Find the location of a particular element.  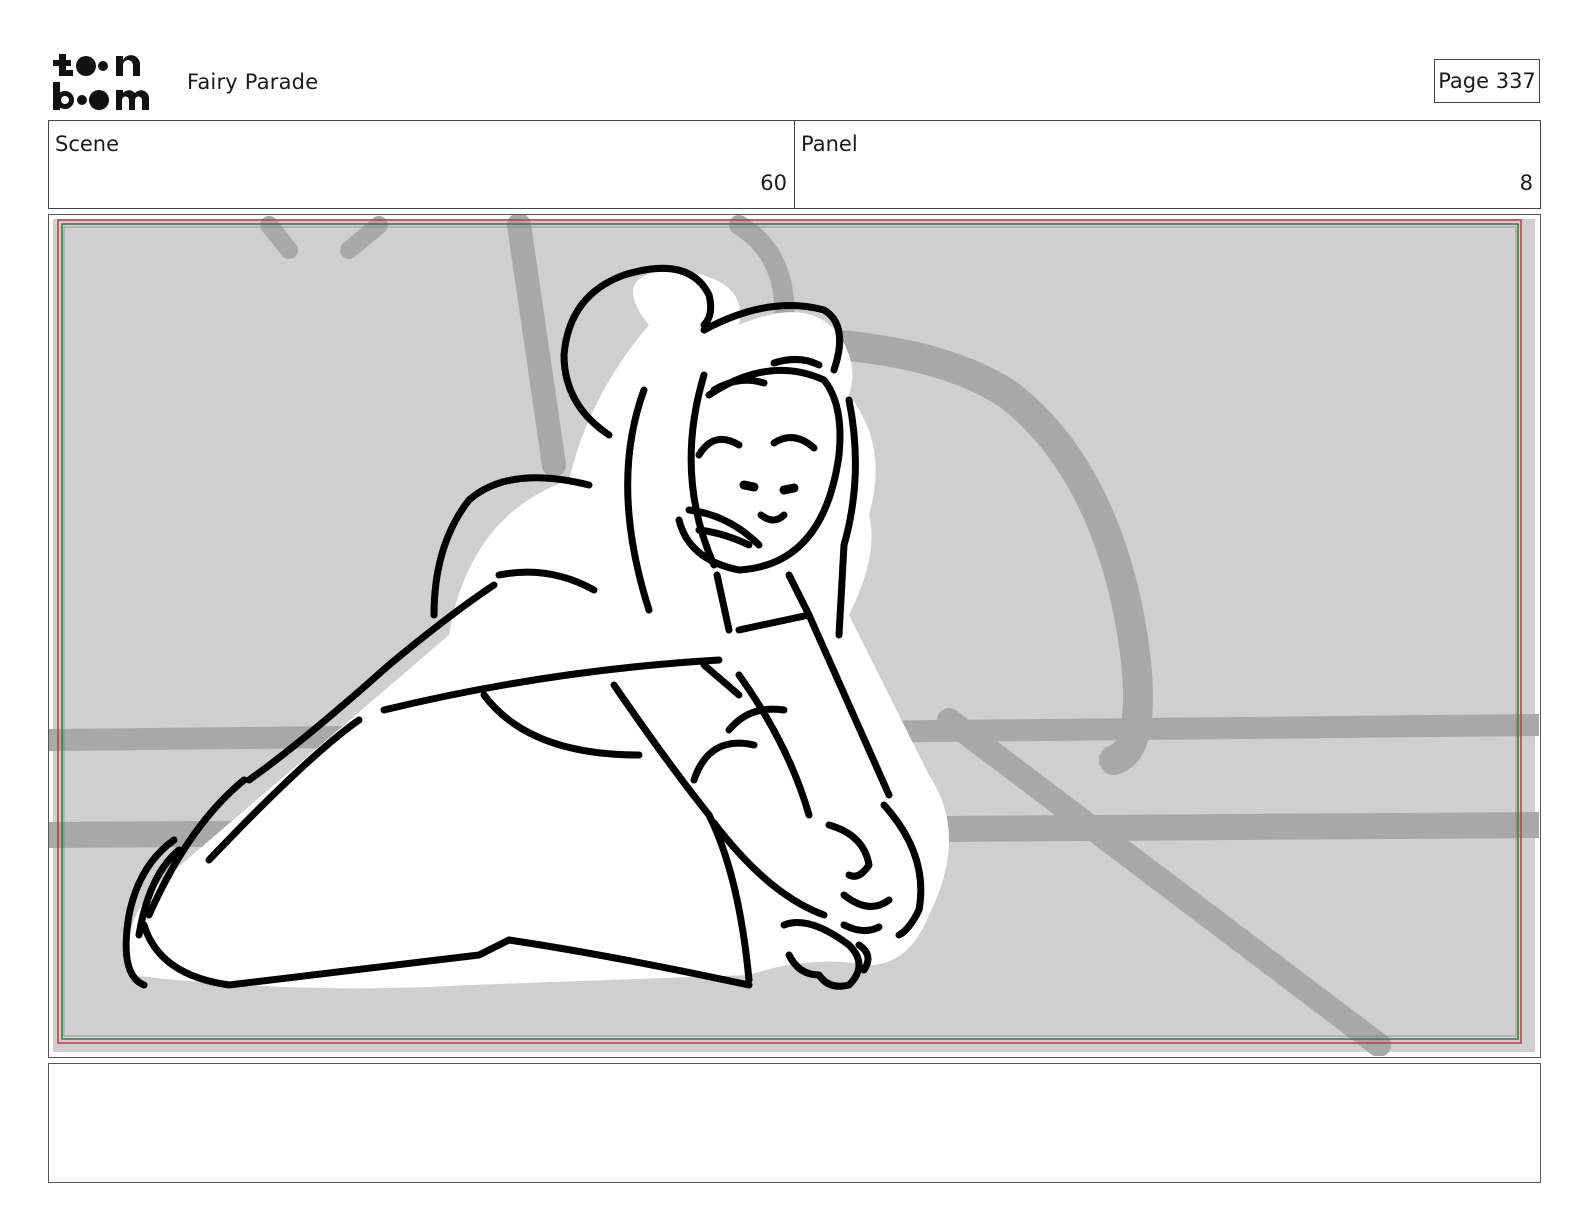

scene-cell: Scene 60 is located at coordinates (421, 164).